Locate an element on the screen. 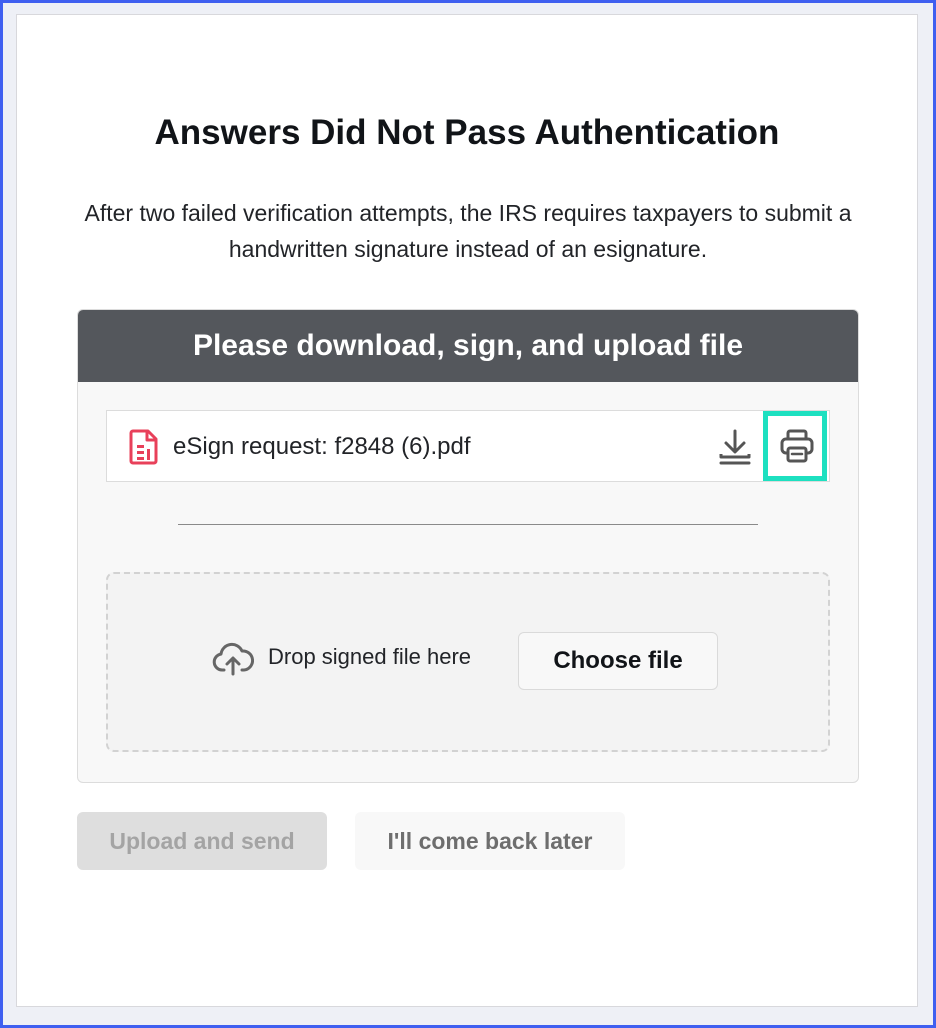 This screenshot has width=936, height=1028. cloud-upload-icon is located at coordinates (233, 659).